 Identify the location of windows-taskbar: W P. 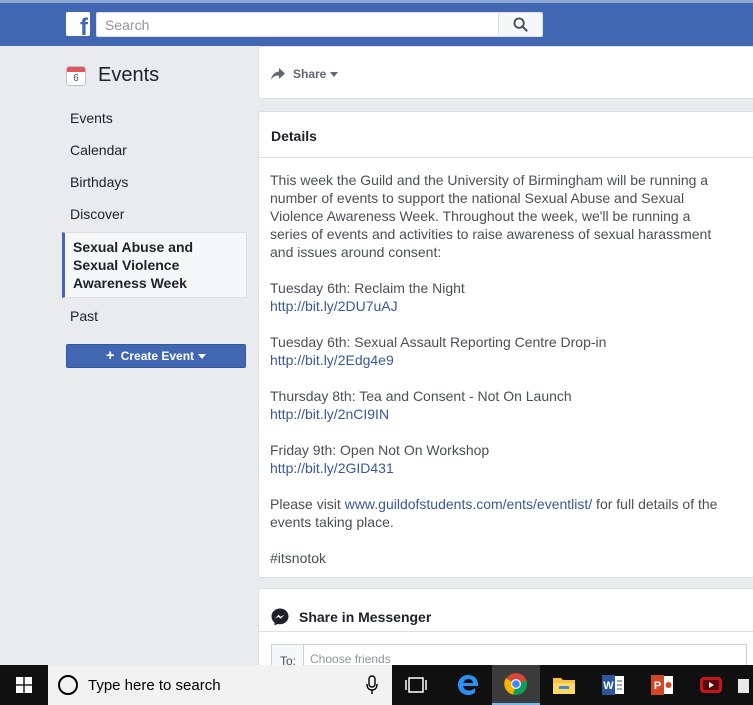
(376, 685).